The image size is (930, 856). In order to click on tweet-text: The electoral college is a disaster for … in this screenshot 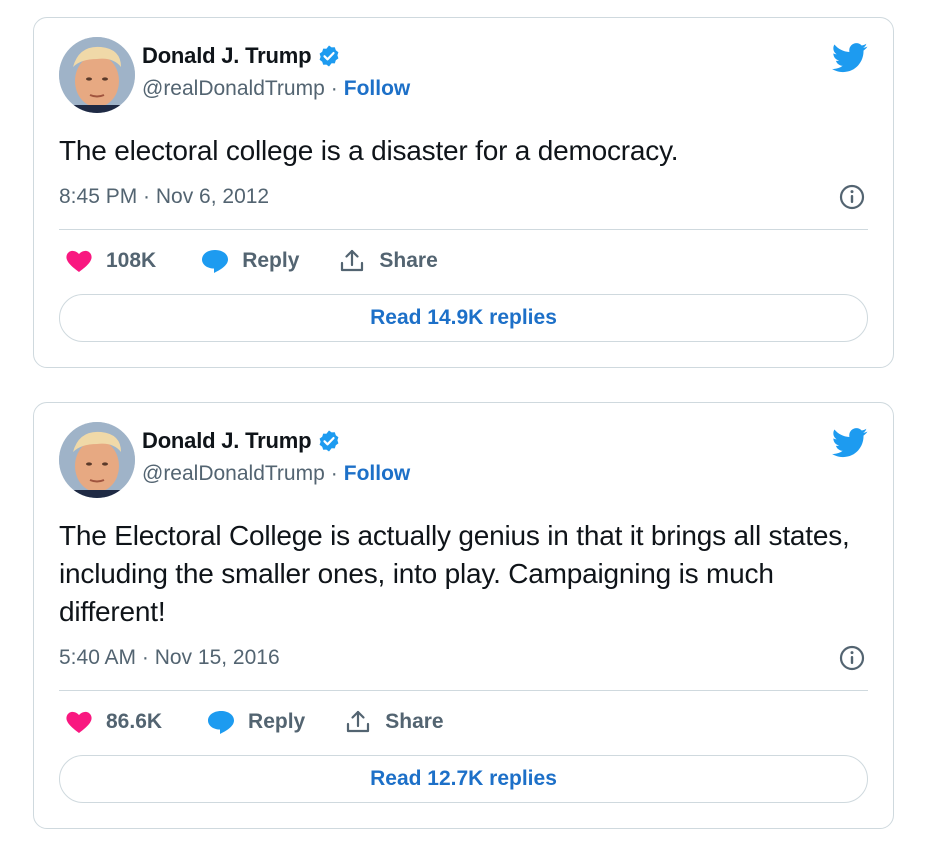, I will do `click(369, 150)`.